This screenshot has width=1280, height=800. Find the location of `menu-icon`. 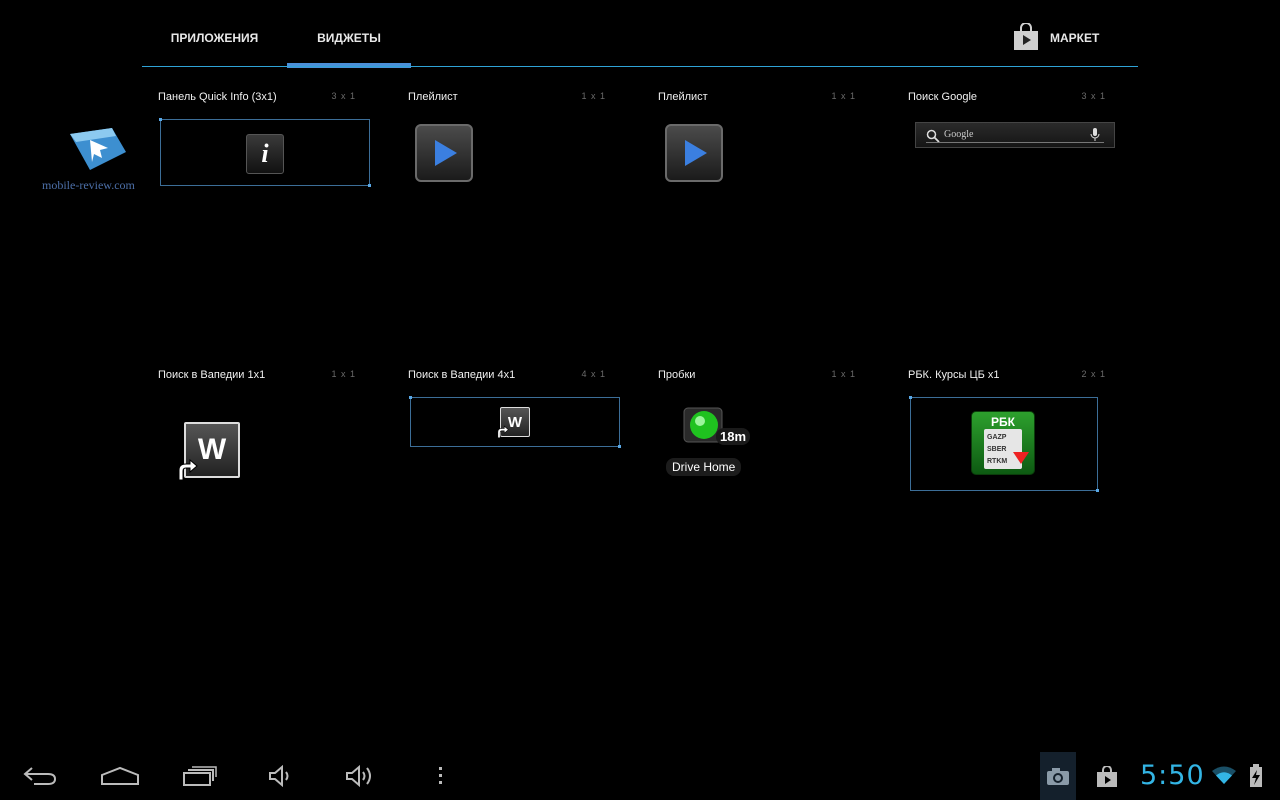

menu-icon is located at coordinates (440, 775).